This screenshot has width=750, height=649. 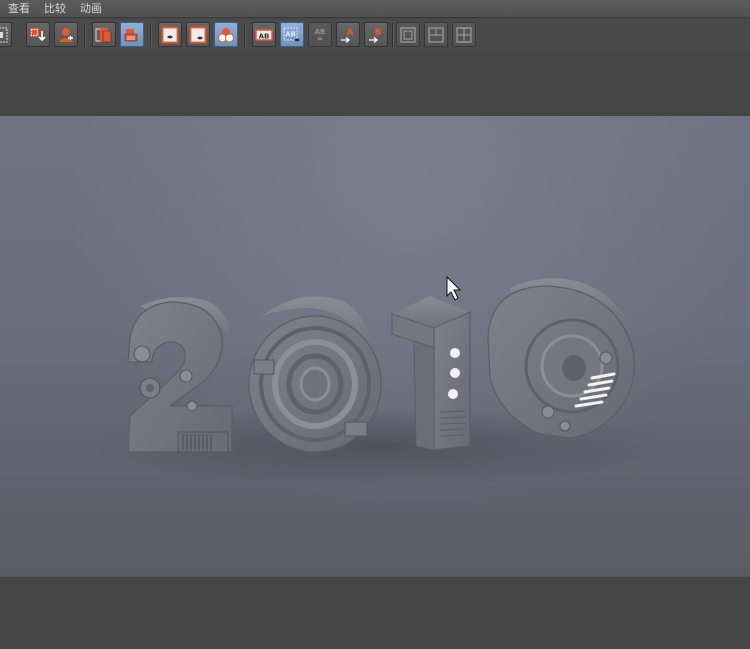 I want to click on layout-split-icon, so click(x=436, y=34).